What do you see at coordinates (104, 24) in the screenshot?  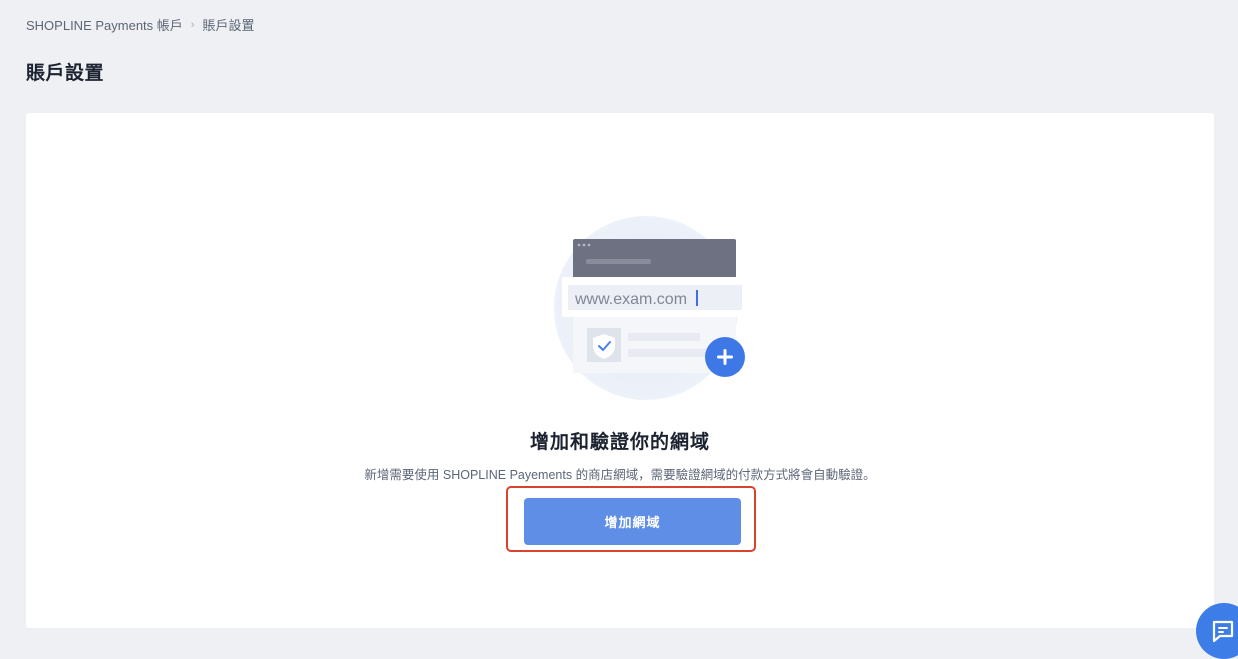 I see `breadcrumb-item-account: SHOPLINE Payments 帳戶` at bounding box center [104, 24].